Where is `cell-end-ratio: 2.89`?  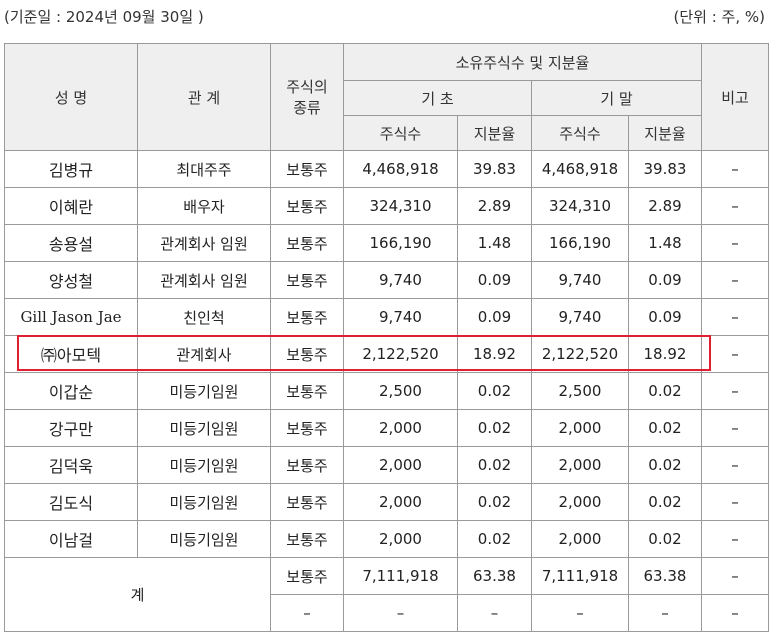
cell-end-ratio: 2.89 is located at coordinates (665, 206).